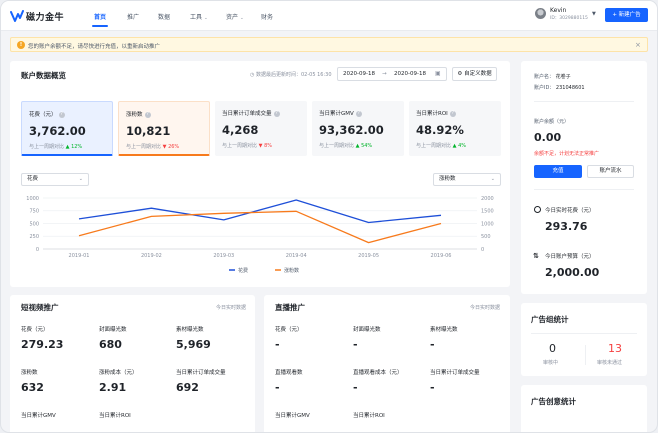 This screenshot has height=433, width=658. Describe the element at coordinates (544, 77) in the screenshot. I see `account-name-label: 账户名：` at that location.